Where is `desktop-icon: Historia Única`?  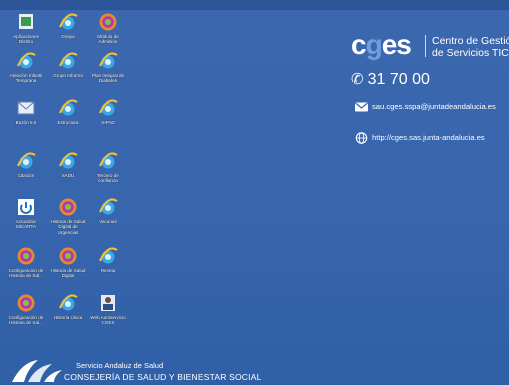 desktop-icon: Historia Única is located at coordinates (68, 306).